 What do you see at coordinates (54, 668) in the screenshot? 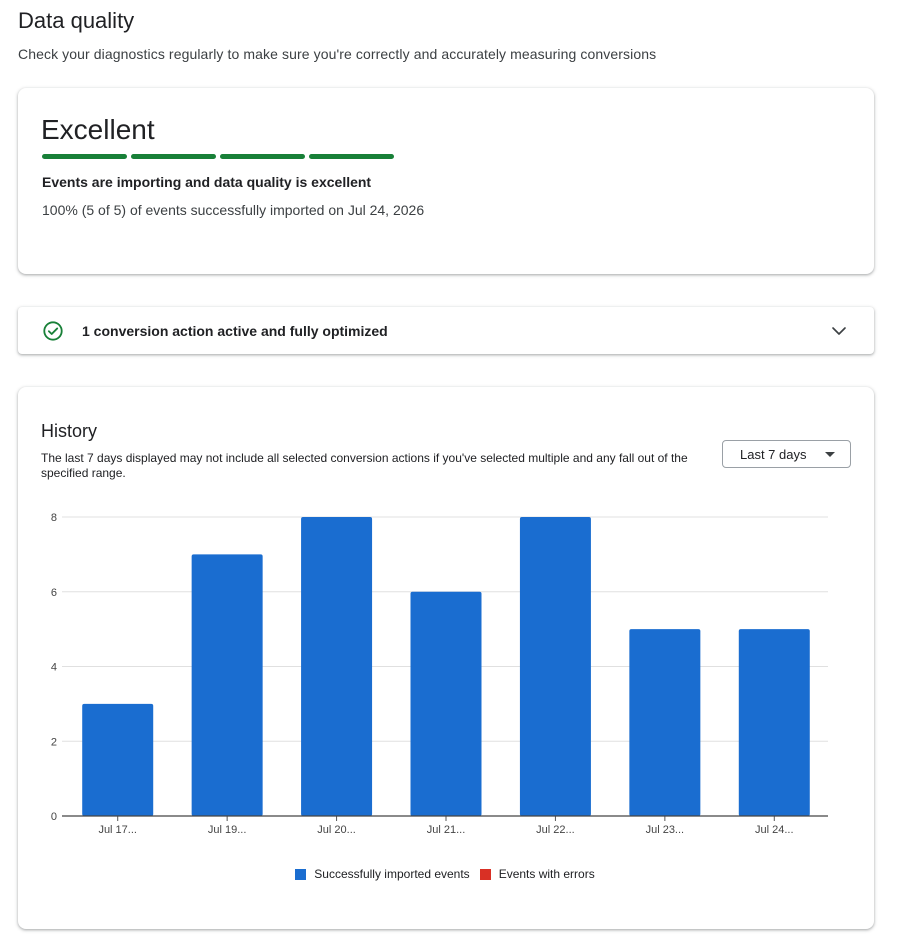
I see `y-tick-label: 4` at bounding box center [54, 668].